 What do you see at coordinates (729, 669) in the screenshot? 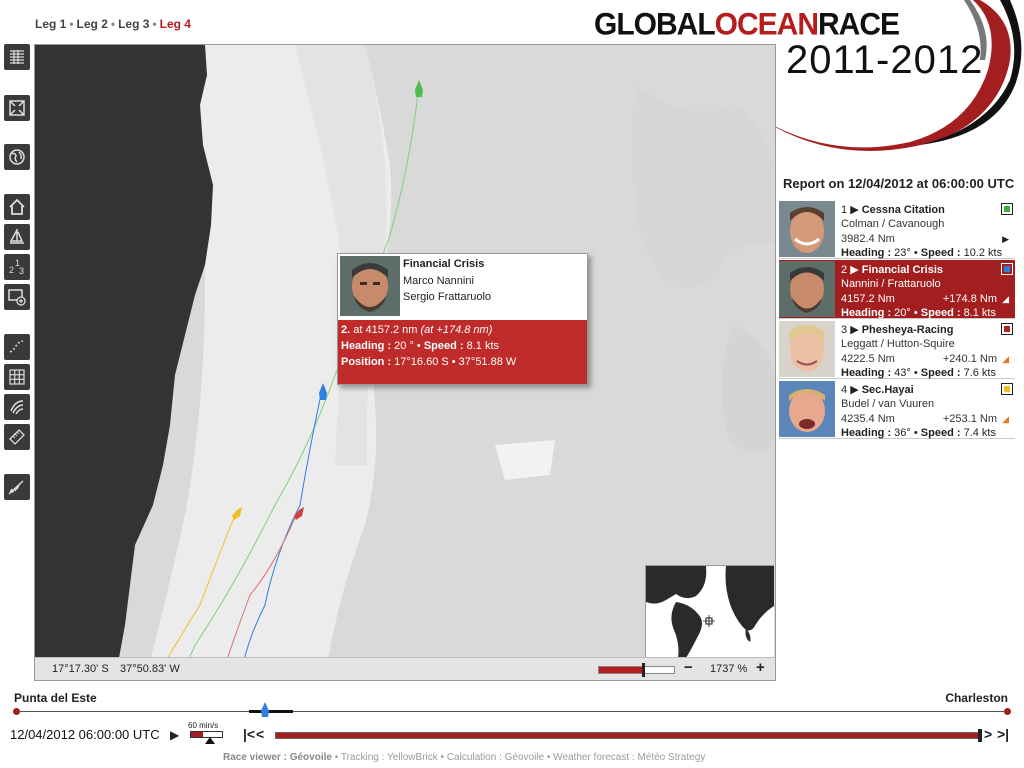
I see `zoom-level: 1737 %` at bounding box center [729, 669].